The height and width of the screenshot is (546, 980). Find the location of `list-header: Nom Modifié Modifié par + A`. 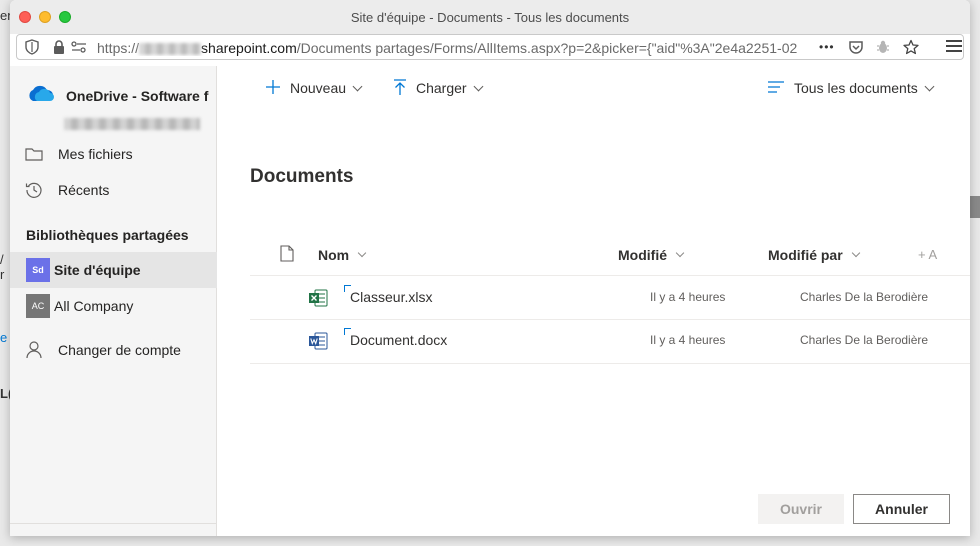

list-header: Nom Modifié Modifié par + A is located at coordinates (610, 256).